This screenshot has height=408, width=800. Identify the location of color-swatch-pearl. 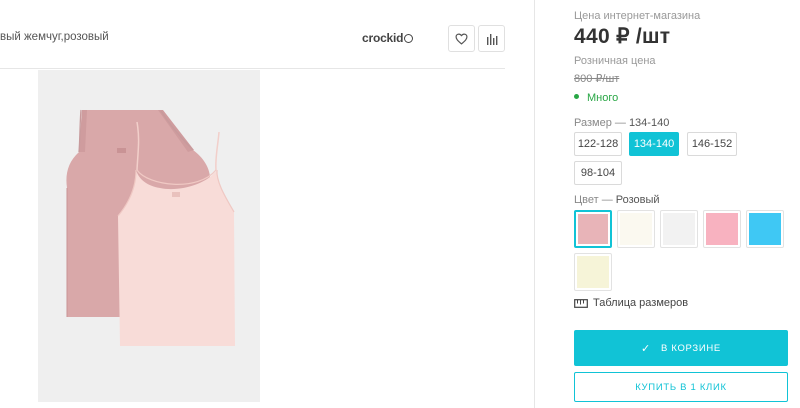
(636, 229).